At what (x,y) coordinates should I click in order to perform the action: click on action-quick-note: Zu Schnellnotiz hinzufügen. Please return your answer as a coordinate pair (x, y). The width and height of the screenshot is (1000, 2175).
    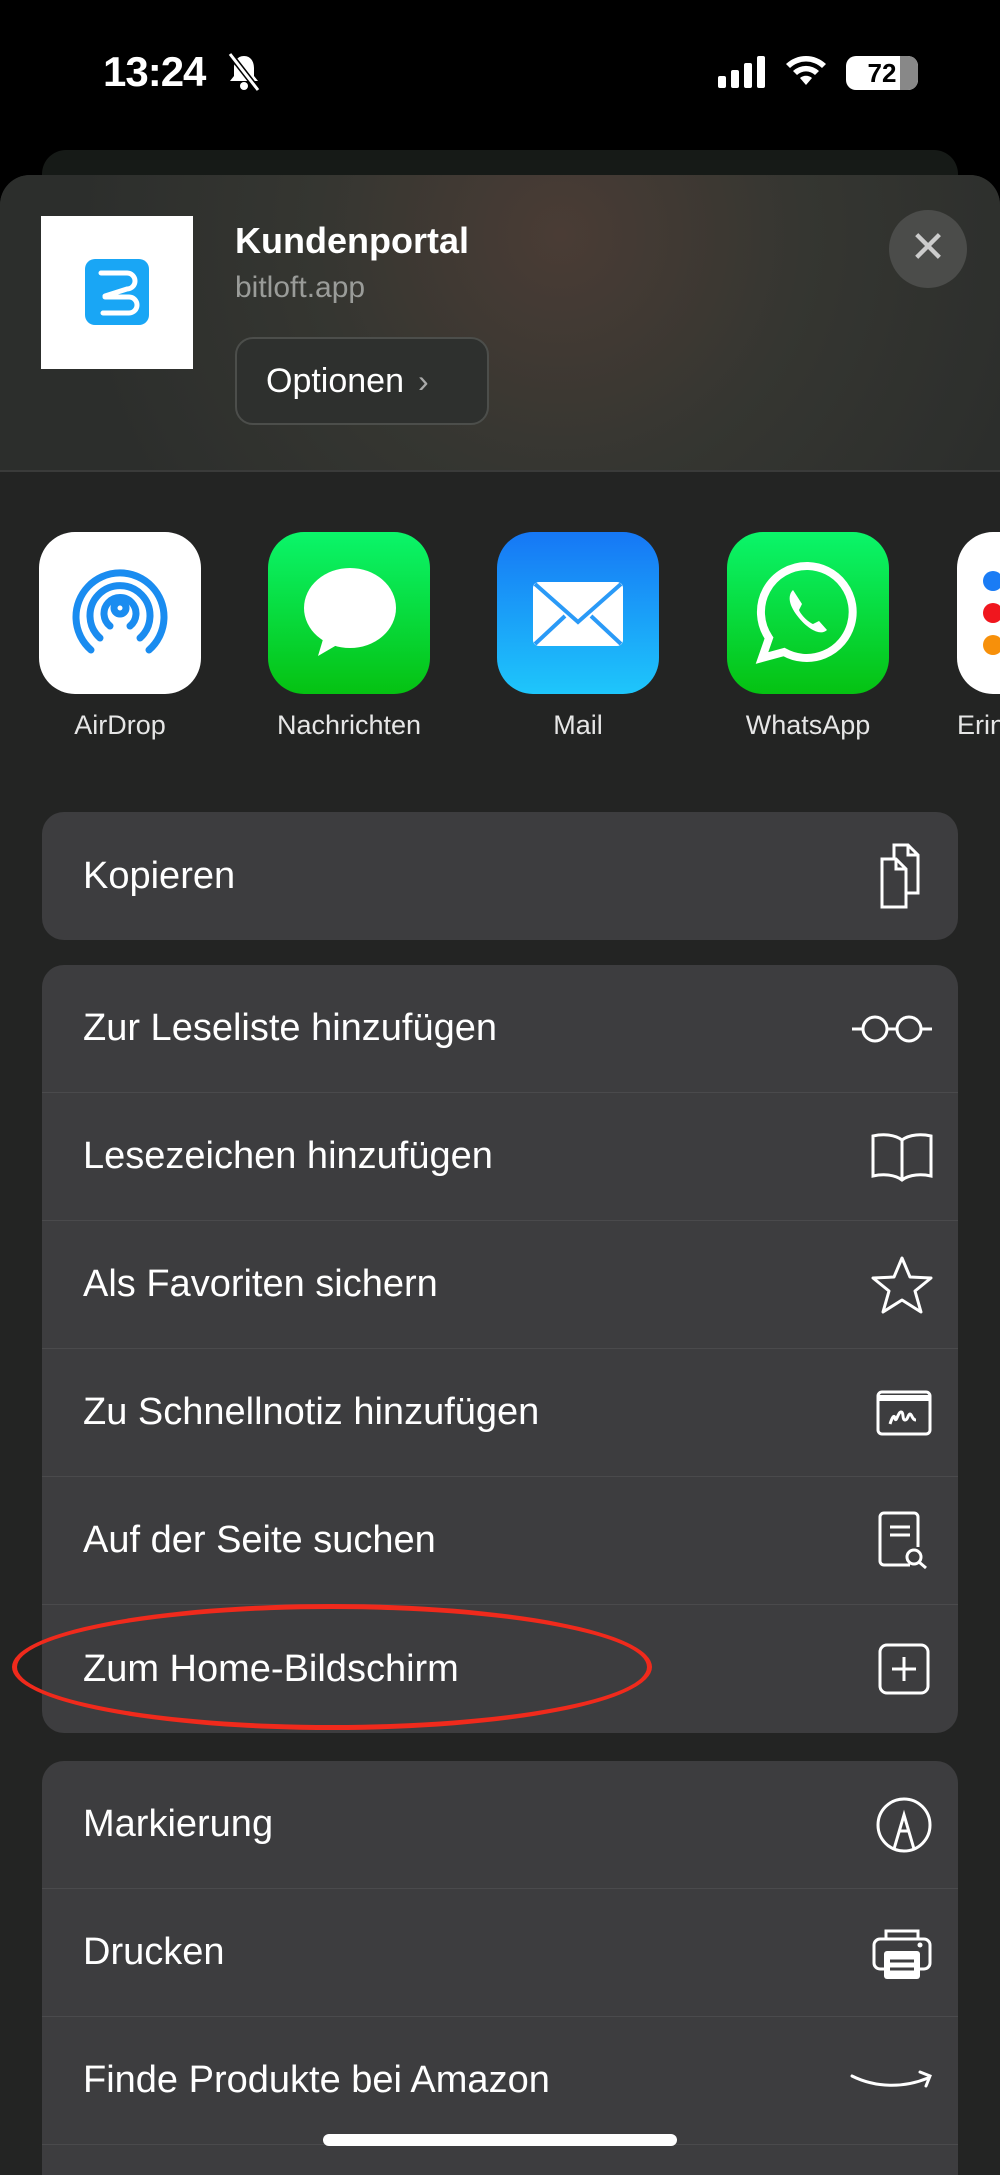
    Looking at the image, I should click on (500, 1413).